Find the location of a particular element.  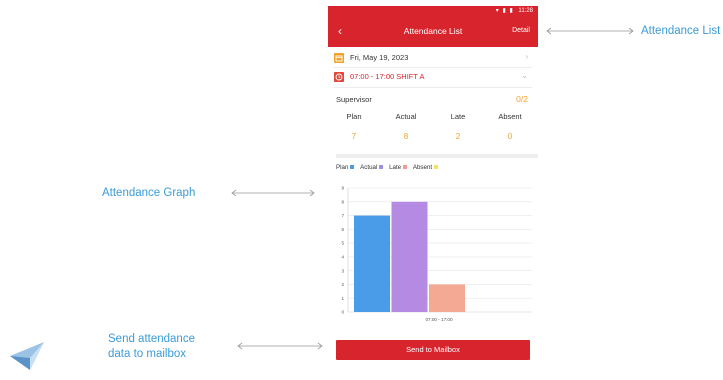

status-icons: ▾ ▮ ▮ is located at coordinates (504, 11).